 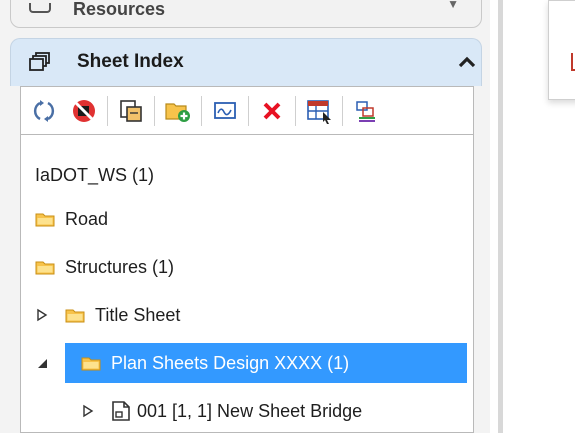 I want to click on add-sheet-icon, so click(x=131, y=110).